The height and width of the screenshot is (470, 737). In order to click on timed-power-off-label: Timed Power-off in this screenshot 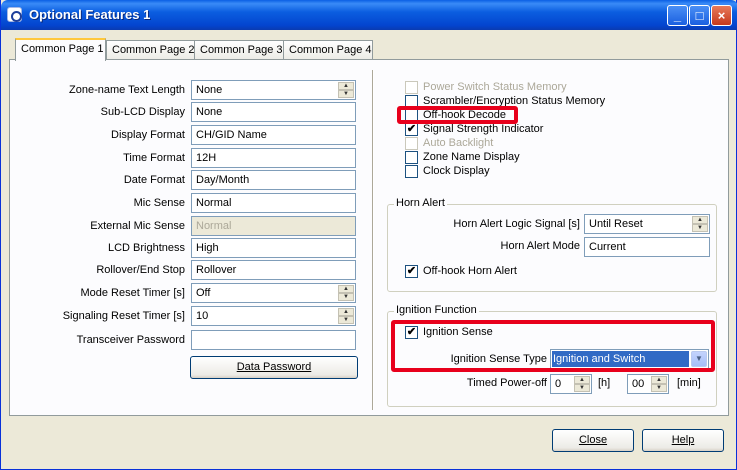, I will do `click(506, 383)`.